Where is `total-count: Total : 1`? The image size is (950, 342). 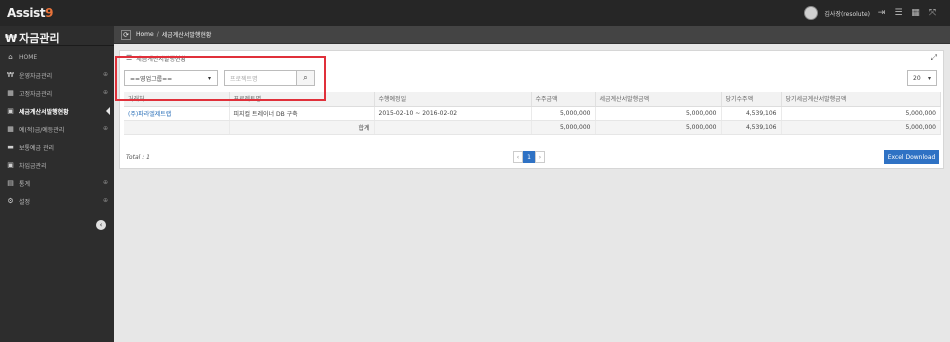
total-count: Total : 1 is located at coordinates (138, 157).